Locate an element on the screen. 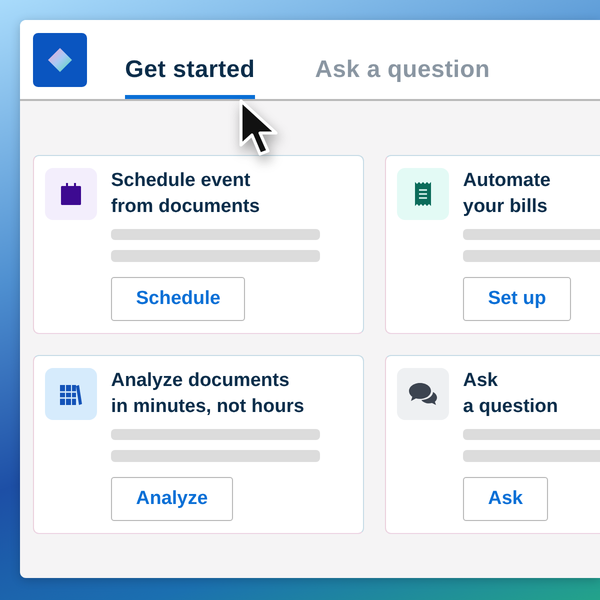  tab: Ask a question is located at coordinates (402, 59).